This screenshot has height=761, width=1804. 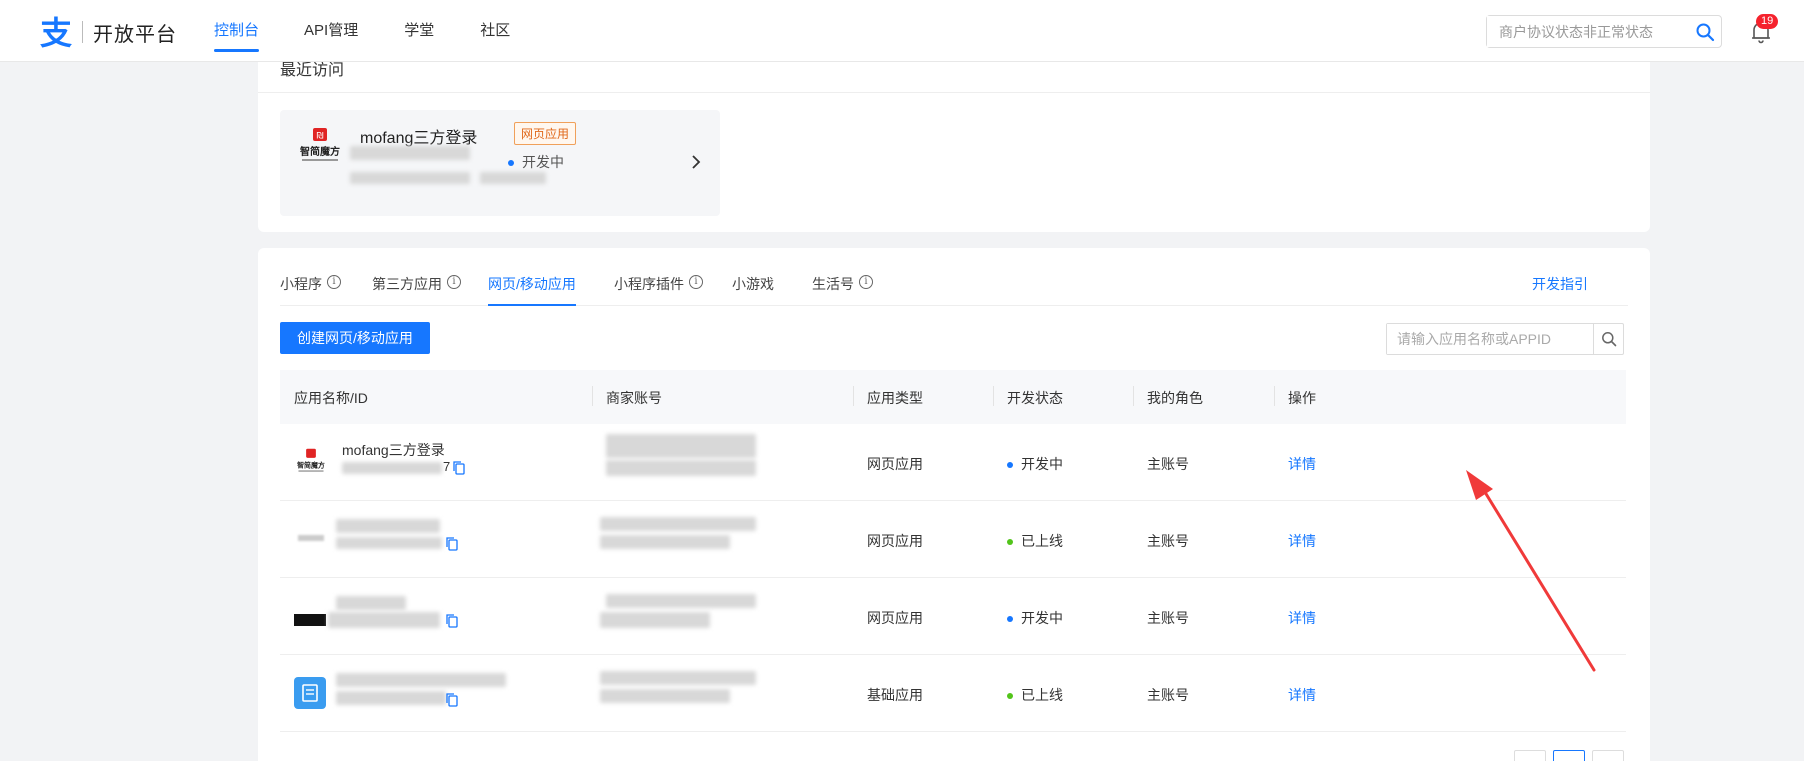 What do you see at coordinates (237, 31) in the screenshot?
I see `nav-console: 控制台` at bounding box center [237, 31].